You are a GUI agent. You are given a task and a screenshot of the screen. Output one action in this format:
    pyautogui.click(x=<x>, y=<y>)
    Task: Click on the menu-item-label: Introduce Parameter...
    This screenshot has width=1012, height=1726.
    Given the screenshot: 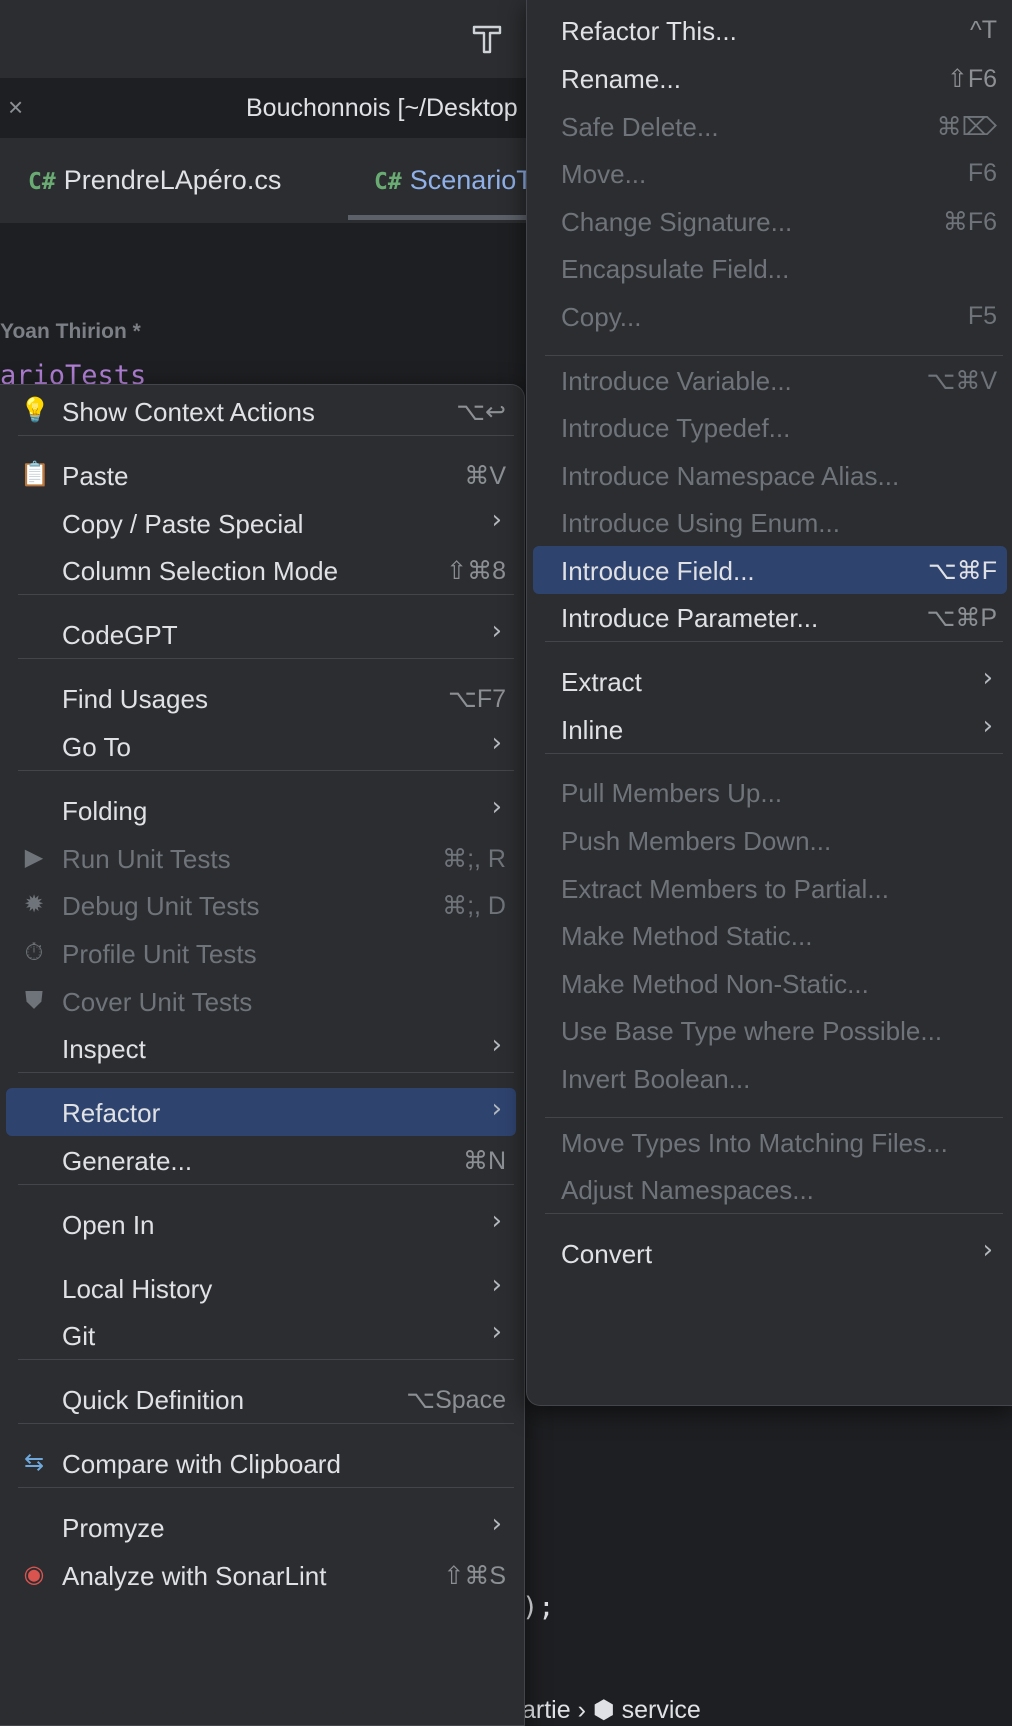 What is the action you would take?
    pyautogui.click(x=690, y=618)
    